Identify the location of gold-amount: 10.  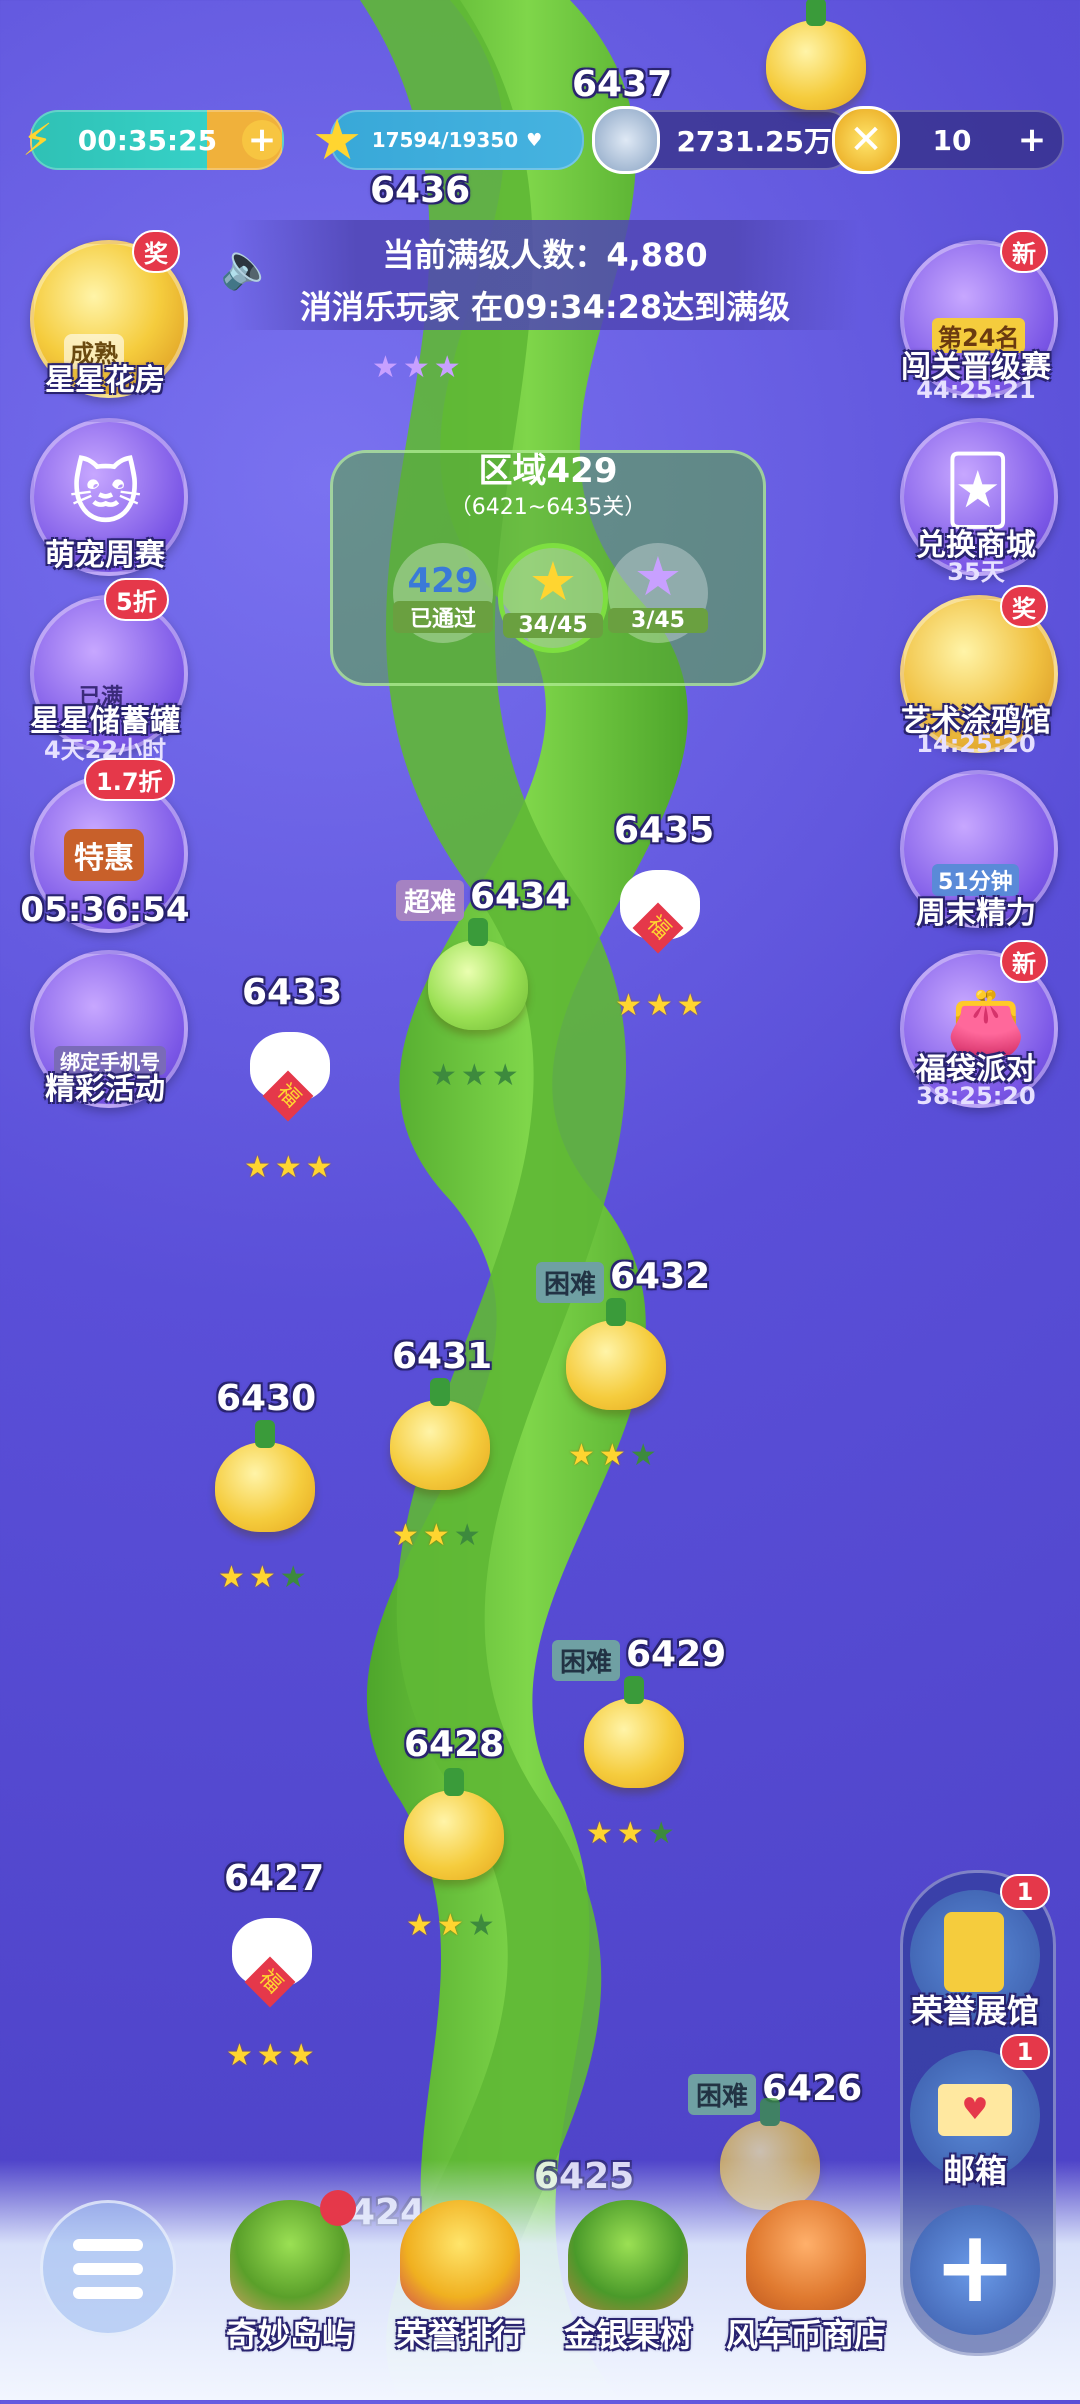
(952, 140).